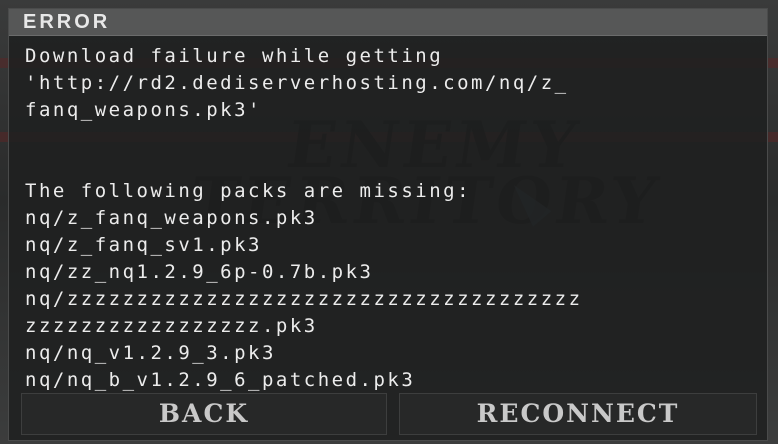  What do you see at coordinates (150, 353) in the screenshot?
I see `message-line: nq/nq_v1.2.9_3.pk3` at bounding box center [150, 353].